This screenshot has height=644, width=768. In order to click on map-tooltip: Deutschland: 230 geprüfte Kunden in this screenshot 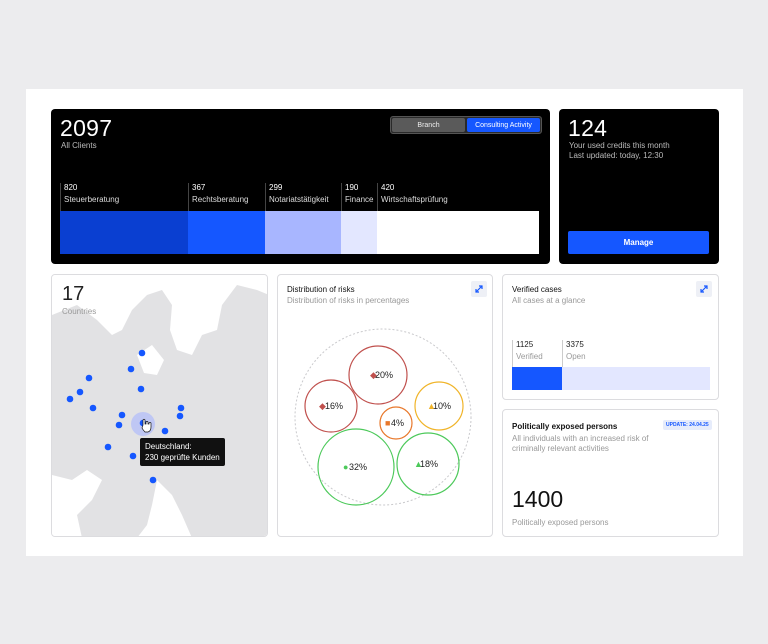, I will do `click(182, 452)`.